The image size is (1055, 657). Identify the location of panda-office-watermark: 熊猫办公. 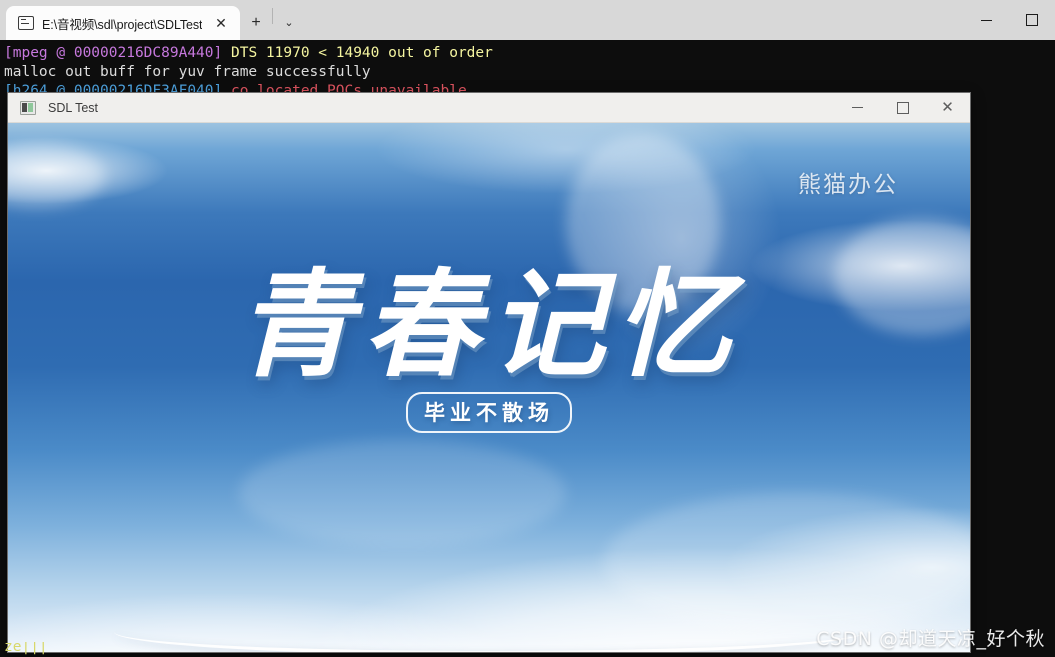
(848, 185).